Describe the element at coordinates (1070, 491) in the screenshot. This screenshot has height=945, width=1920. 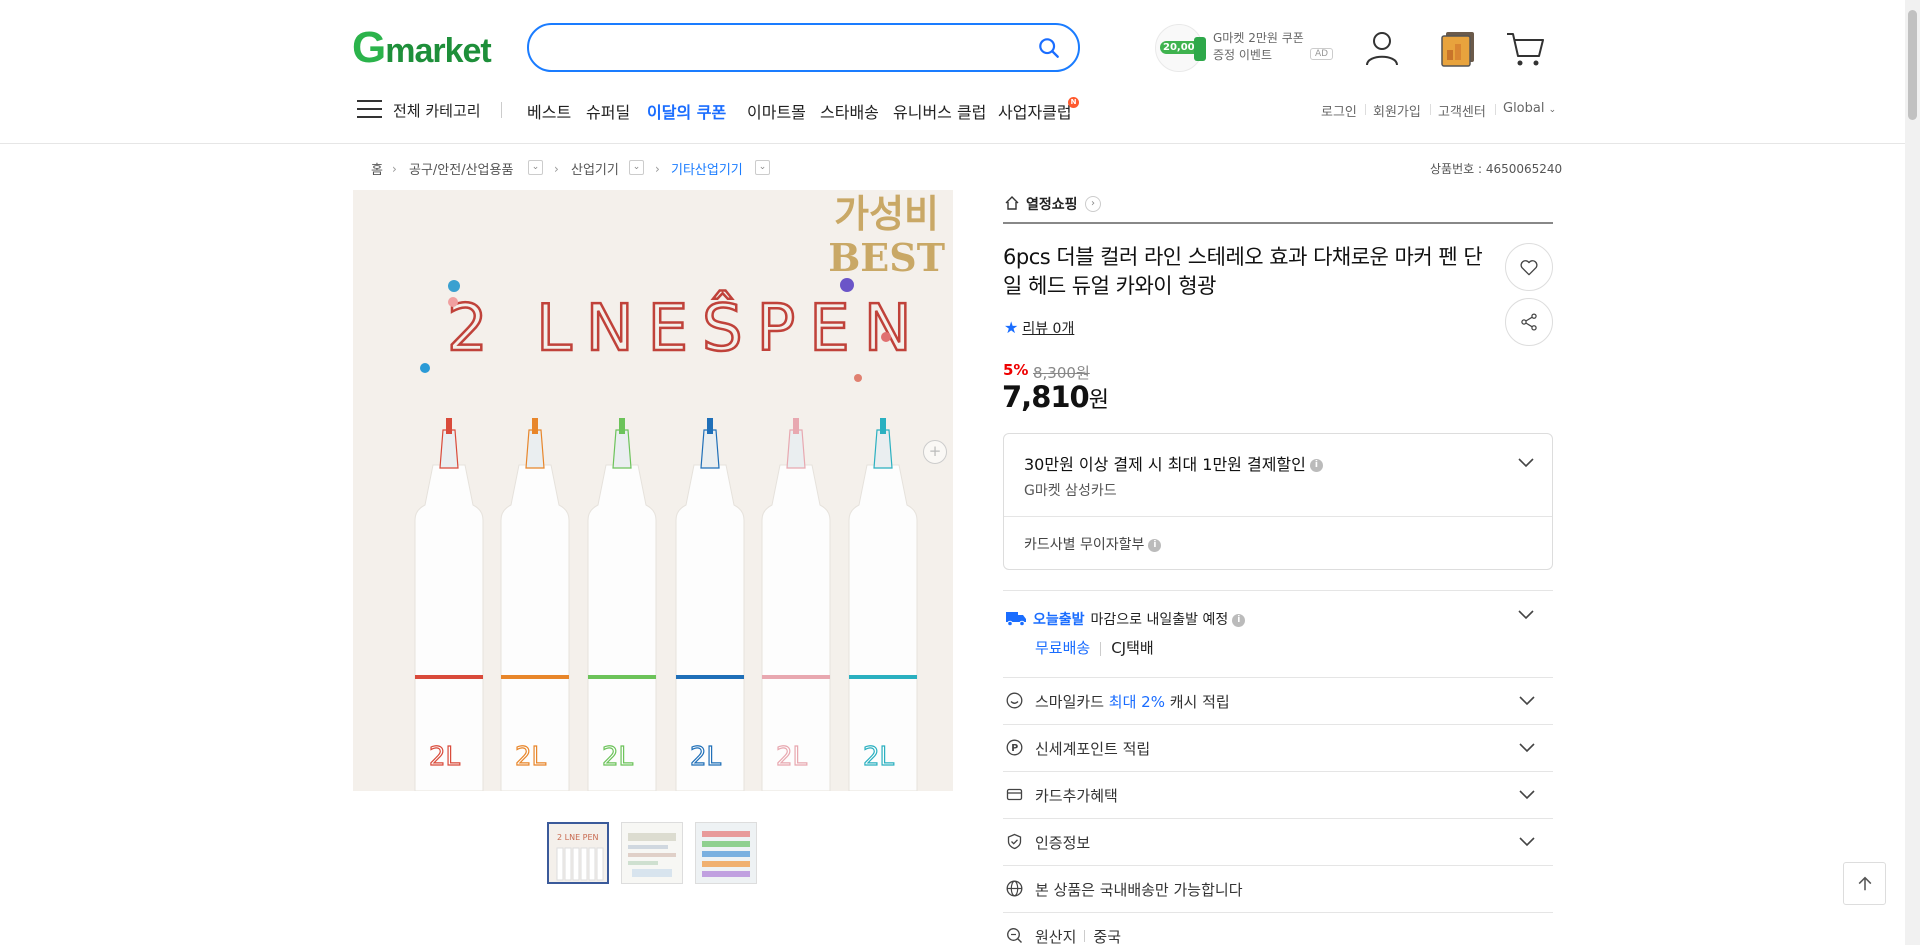
I see `card-name: G마켓 삼성카드` at that location.